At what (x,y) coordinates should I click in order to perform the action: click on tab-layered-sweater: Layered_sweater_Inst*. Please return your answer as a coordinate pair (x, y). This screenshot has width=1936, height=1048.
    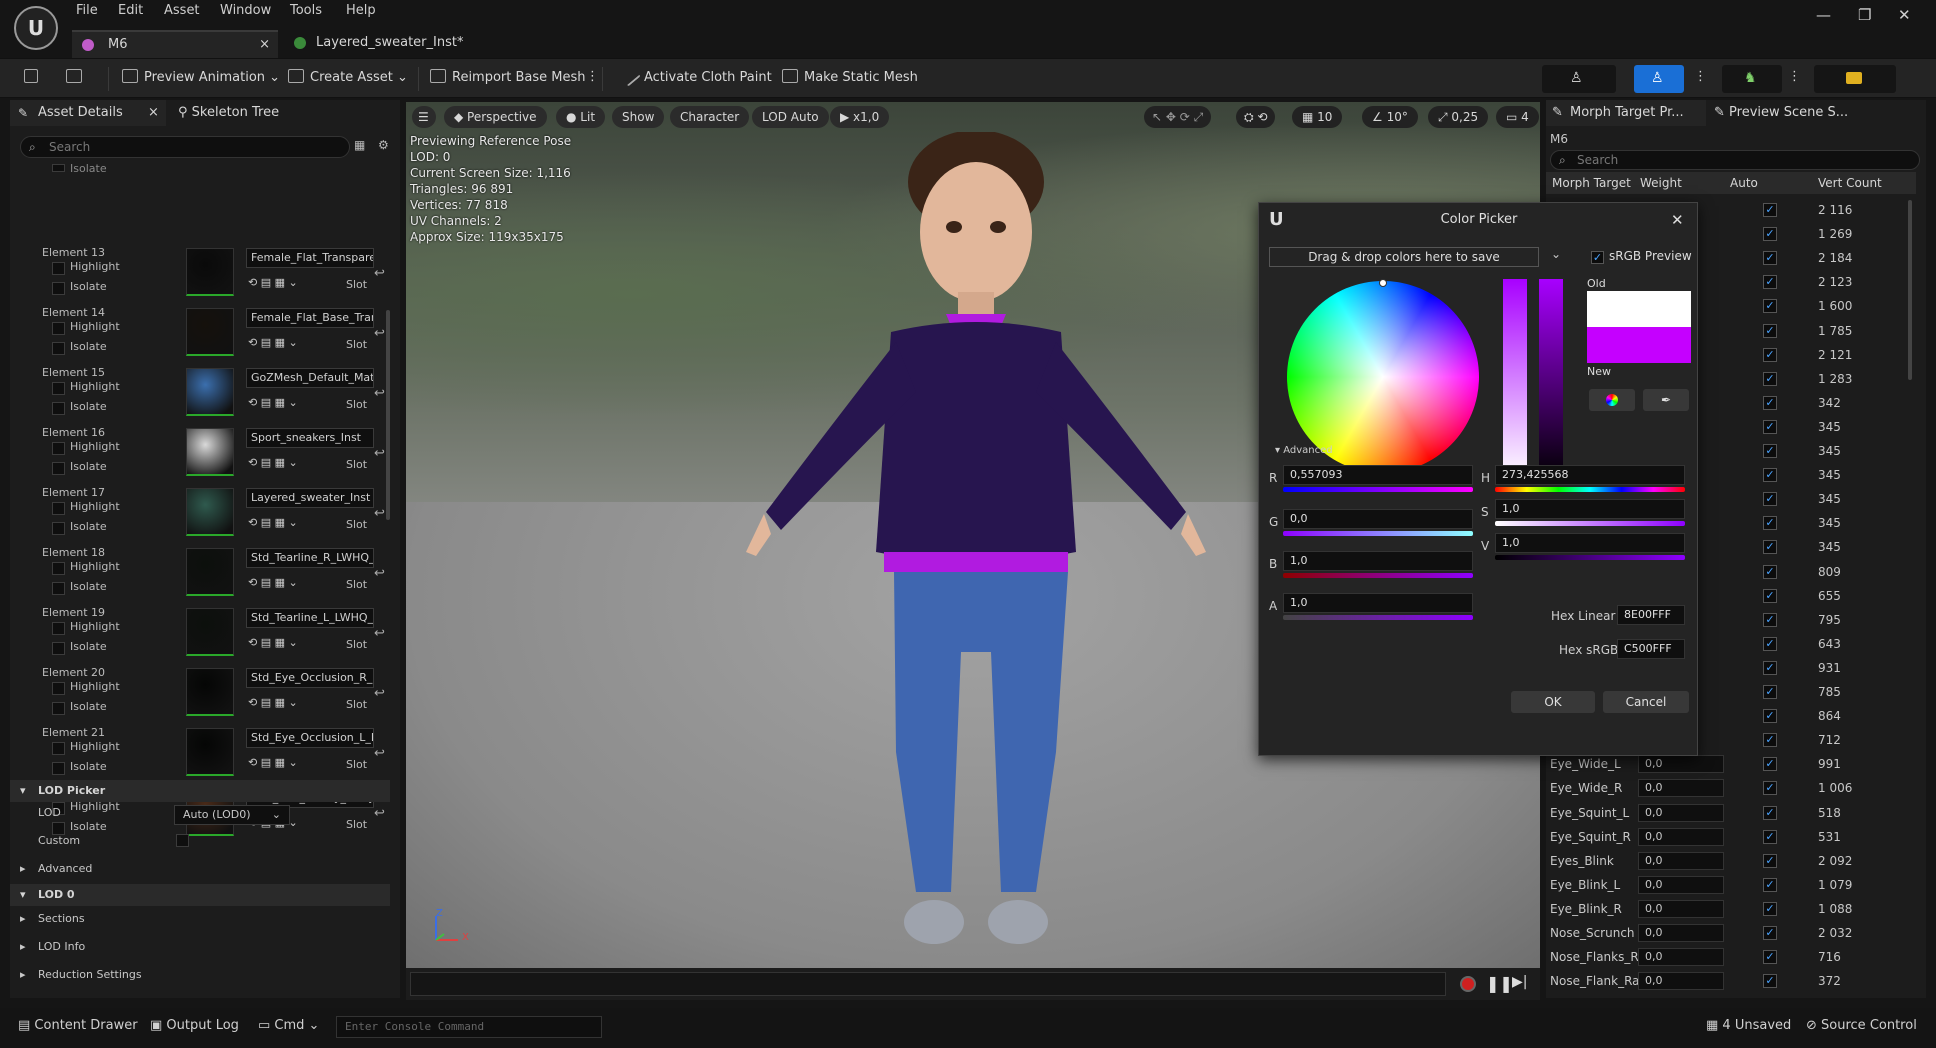
    Looking at the image, I should click on (374, 44).